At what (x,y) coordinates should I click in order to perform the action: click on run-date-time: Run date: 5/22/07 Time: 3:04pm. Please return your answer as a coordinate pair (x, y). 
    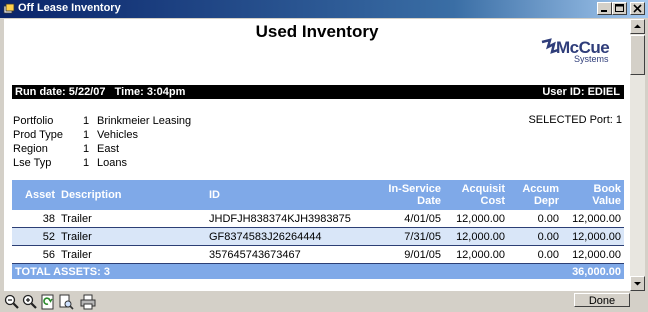
    Looking at the image, I should click on (100, 92).